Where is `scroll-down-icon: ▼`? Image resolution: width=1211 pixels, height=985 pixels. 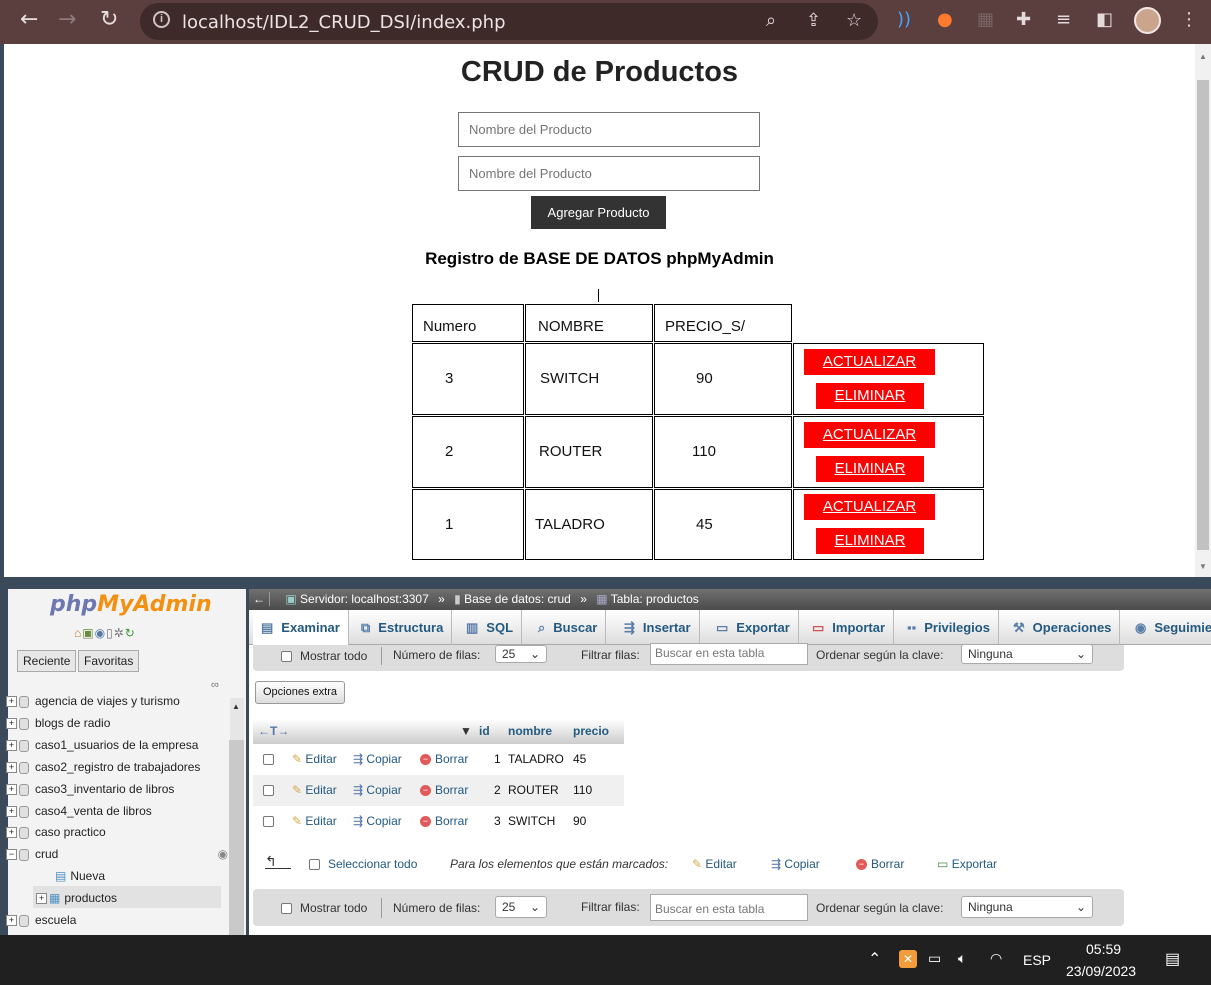 scroll-down-icon: ▼ is located at coordinates (1203, 566).